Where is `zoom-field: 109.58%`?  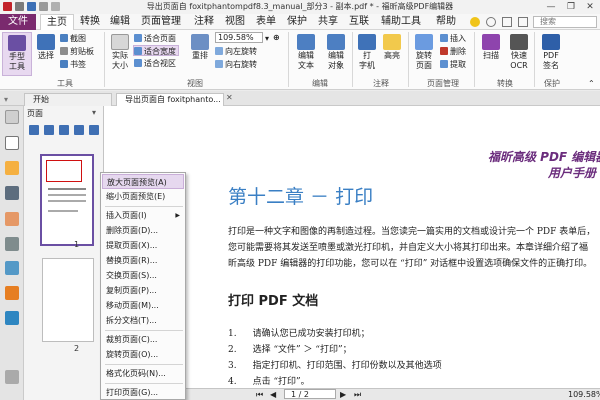 zoom-field: 109.58% is located at coordinates (239, 37).